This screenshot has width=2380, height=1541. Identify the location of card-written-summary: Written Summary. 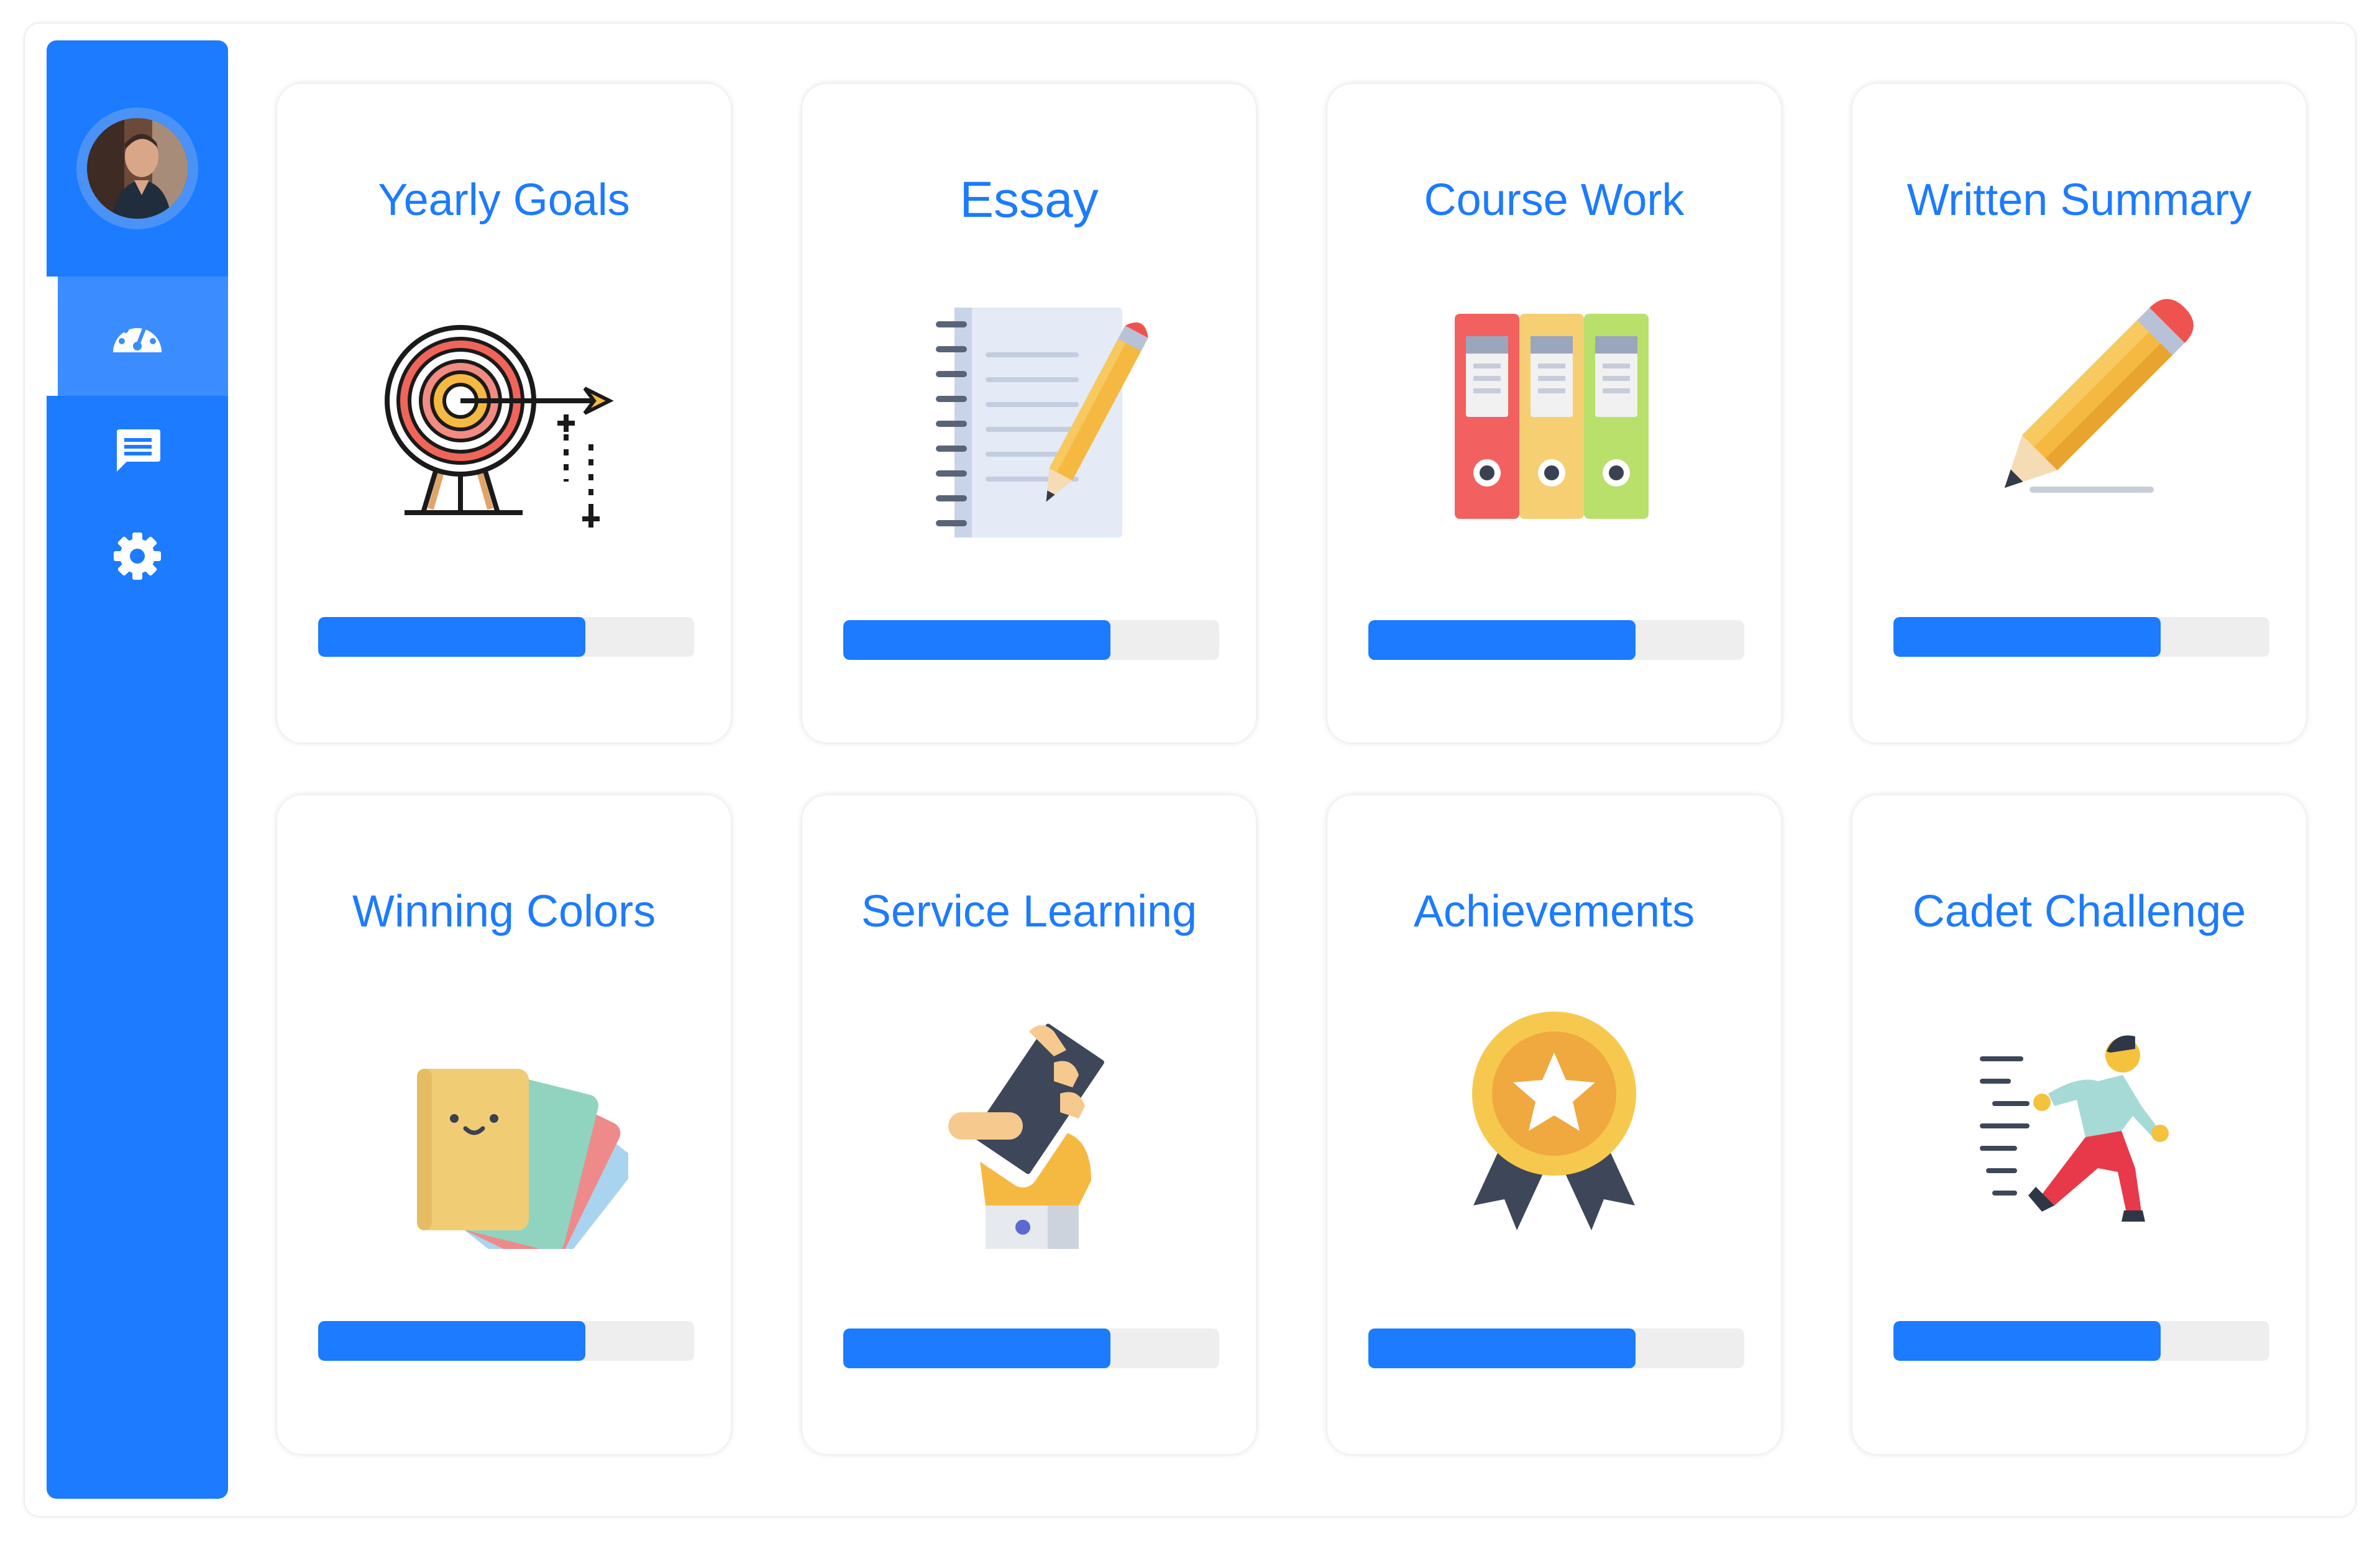
(2079, 413).